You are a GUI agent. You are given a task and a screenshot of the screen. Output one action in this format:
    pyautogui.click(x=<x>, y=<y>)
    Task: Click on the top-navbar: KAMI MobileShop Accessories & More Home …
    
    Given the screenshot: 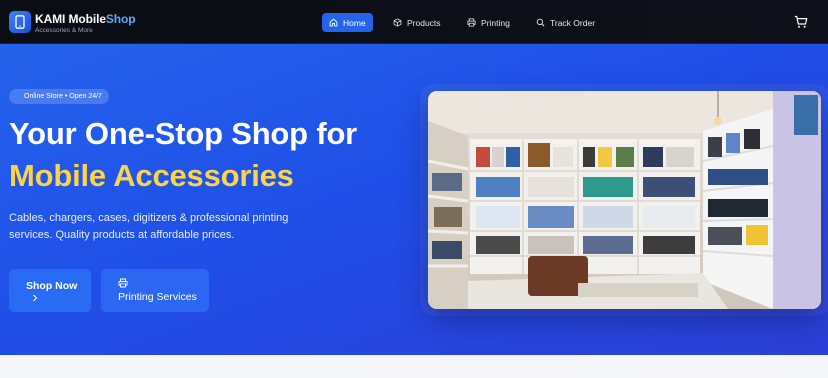 What is the action you would take?
    pyautogui.click(x=414, y=22)
    